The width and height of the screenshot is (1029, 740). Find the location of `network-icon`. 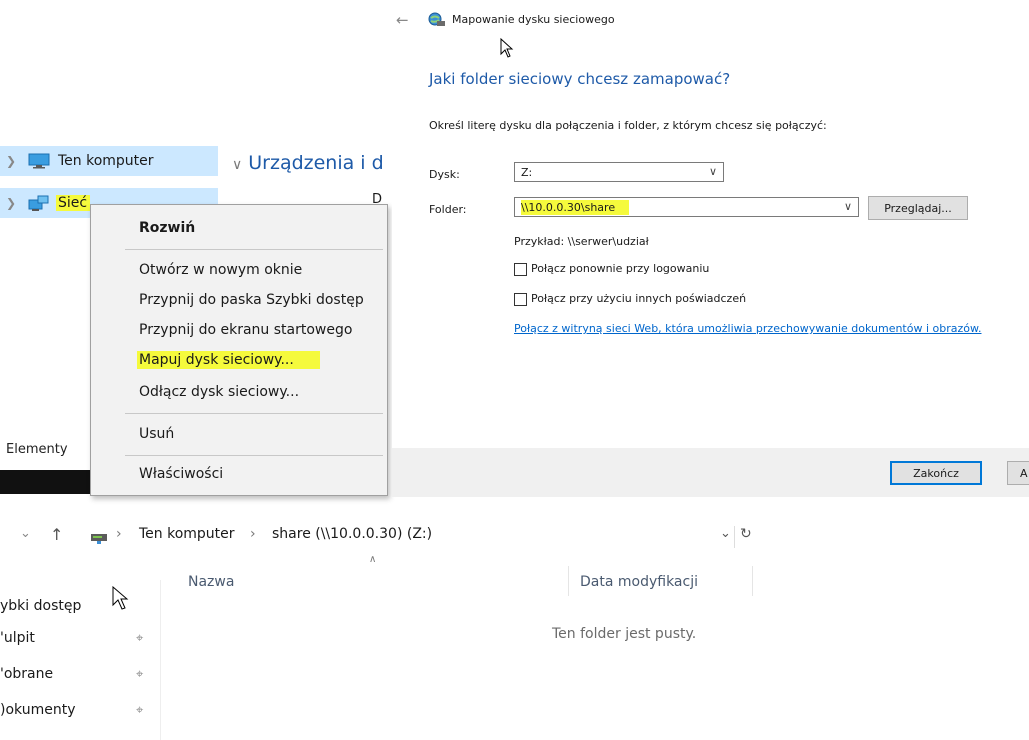

network-icon is located at coordinates (39, 203).